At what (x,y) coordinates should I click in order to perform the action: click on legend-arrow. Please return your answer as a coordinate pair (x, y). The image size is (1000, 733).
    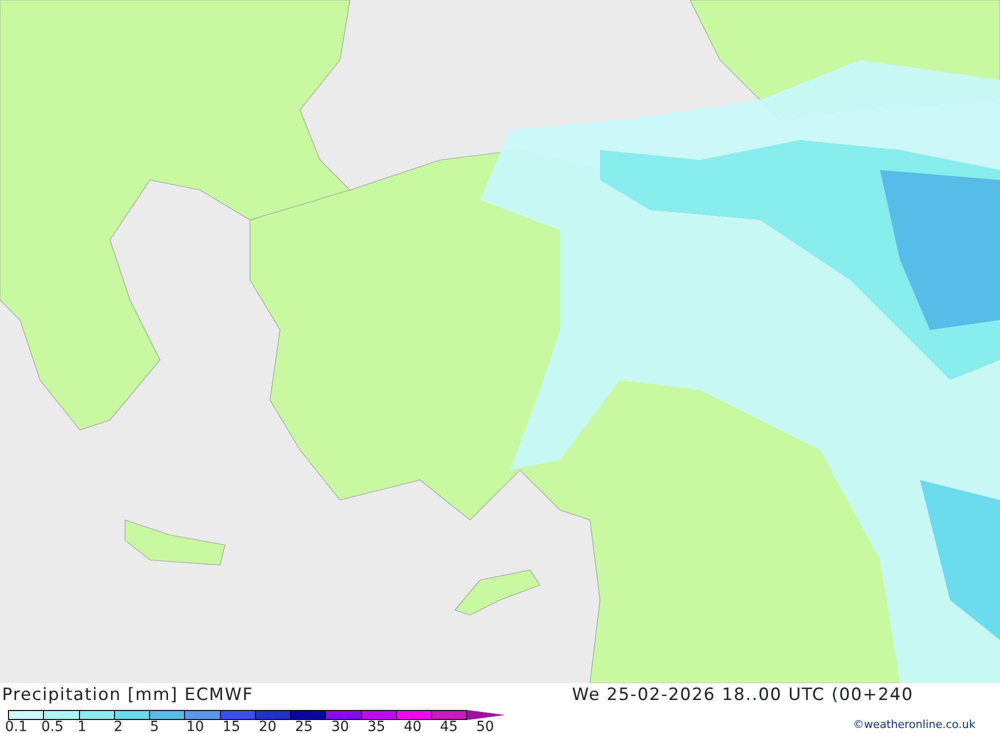
    Looking at the image, I should click on (486, 715).